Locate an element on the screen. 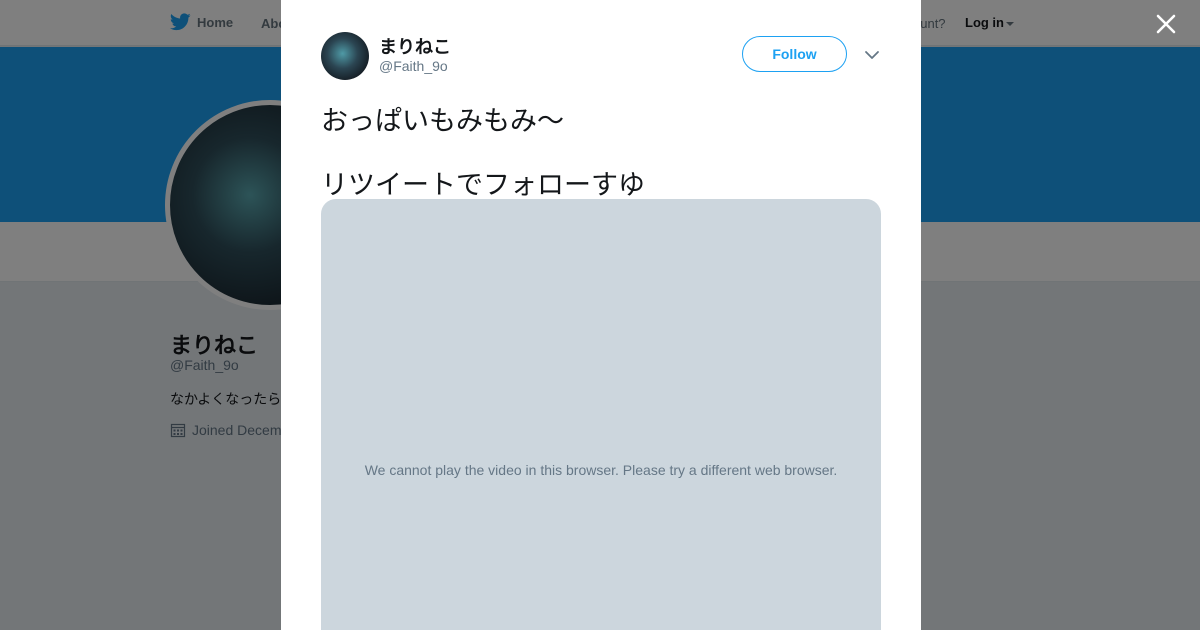  chevron-down-icon is located at coordinates (872, 55).